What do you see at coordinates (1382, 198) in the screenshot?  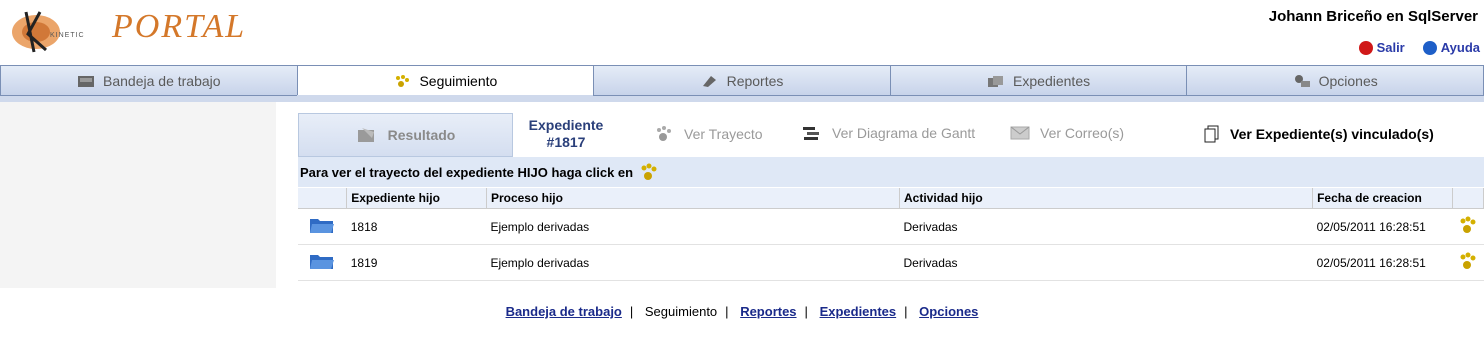 I see `header-fecha-creacion: Fecha de creacion` at bounding box center [1382, 198].